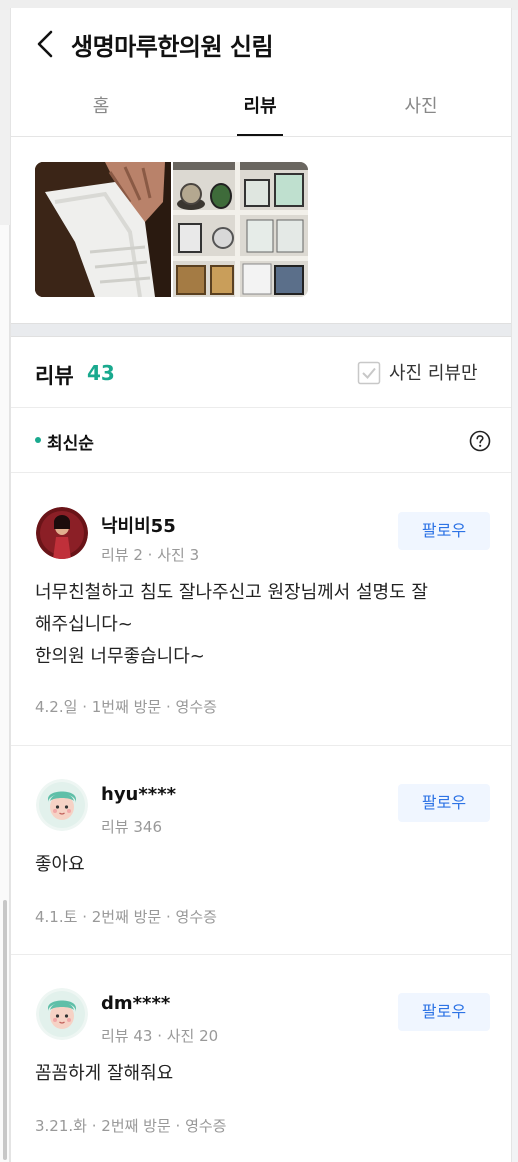  Describe the element at coordinates (265, 1074) in the screenshot. I see `review-body: 꼼꼼하게 잘해줘요` at that location.